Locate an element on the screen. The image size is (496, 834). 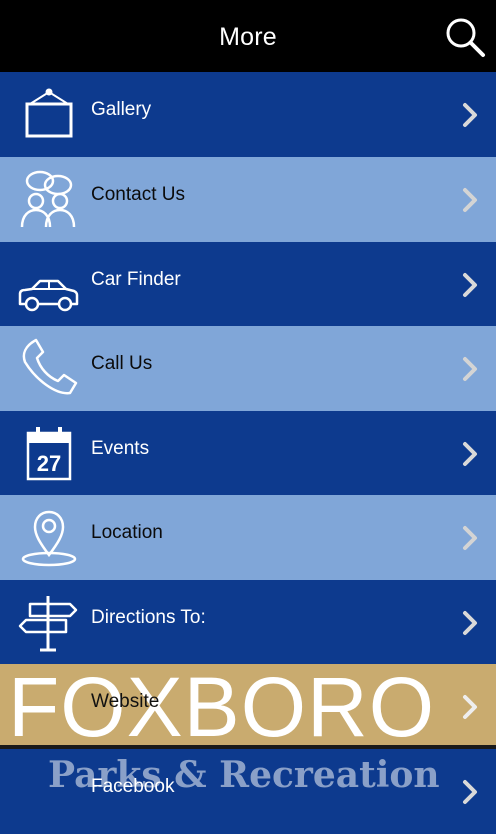
menu-item-label: Website is located at coordinates (125, 701).